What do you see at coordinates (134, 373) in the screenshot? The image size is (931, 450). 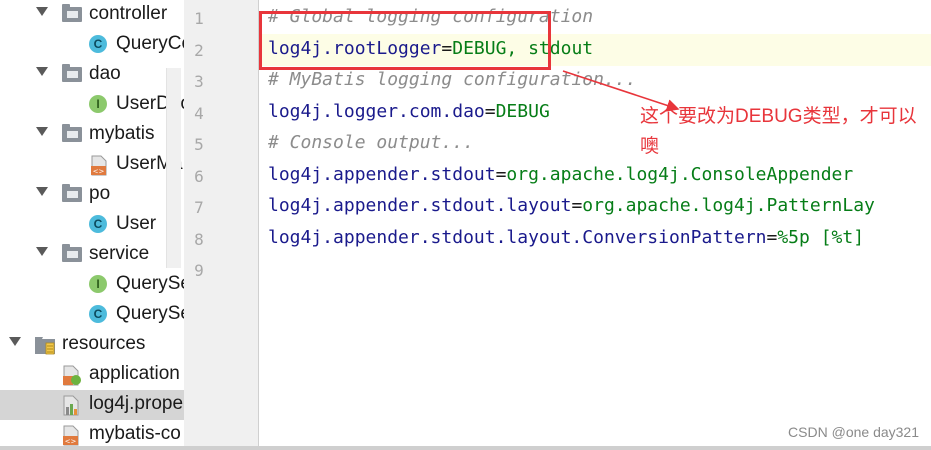 I see `tree-item-label: application` at bounding box center [134, 373].